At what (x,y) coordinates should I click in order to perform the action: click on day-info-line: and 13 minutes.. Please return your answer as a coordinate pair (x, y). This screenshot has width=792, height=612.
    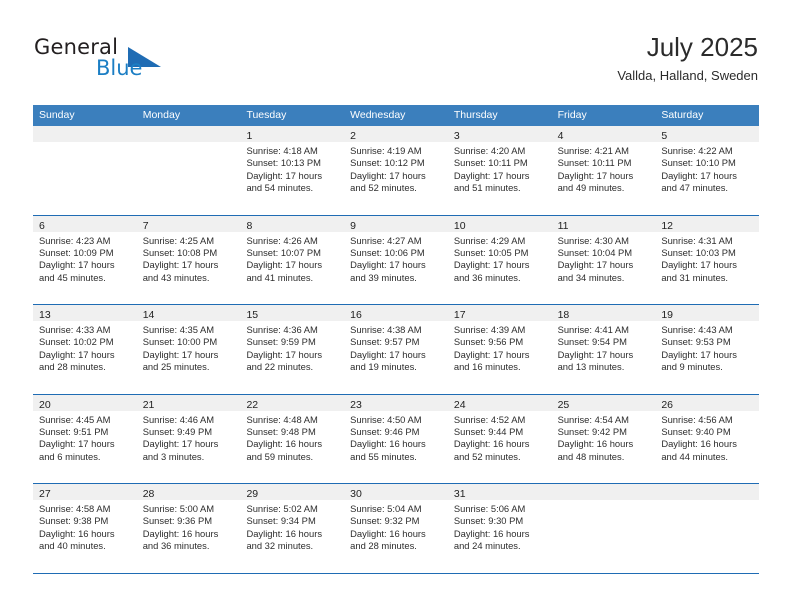
    Looking at the image, I should click on (591, 367).